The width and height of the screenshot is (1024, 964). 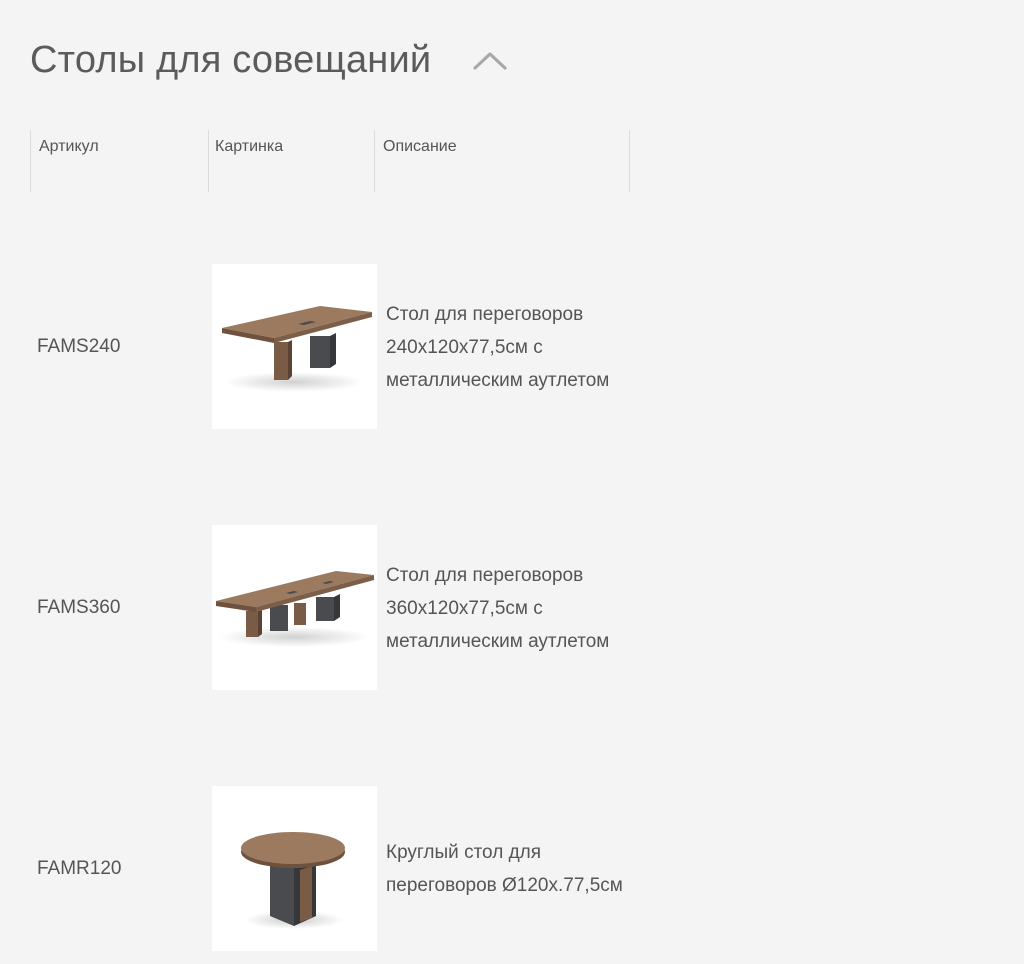 I want to click on article-code: FAMS360, so click(x=79, y=607).